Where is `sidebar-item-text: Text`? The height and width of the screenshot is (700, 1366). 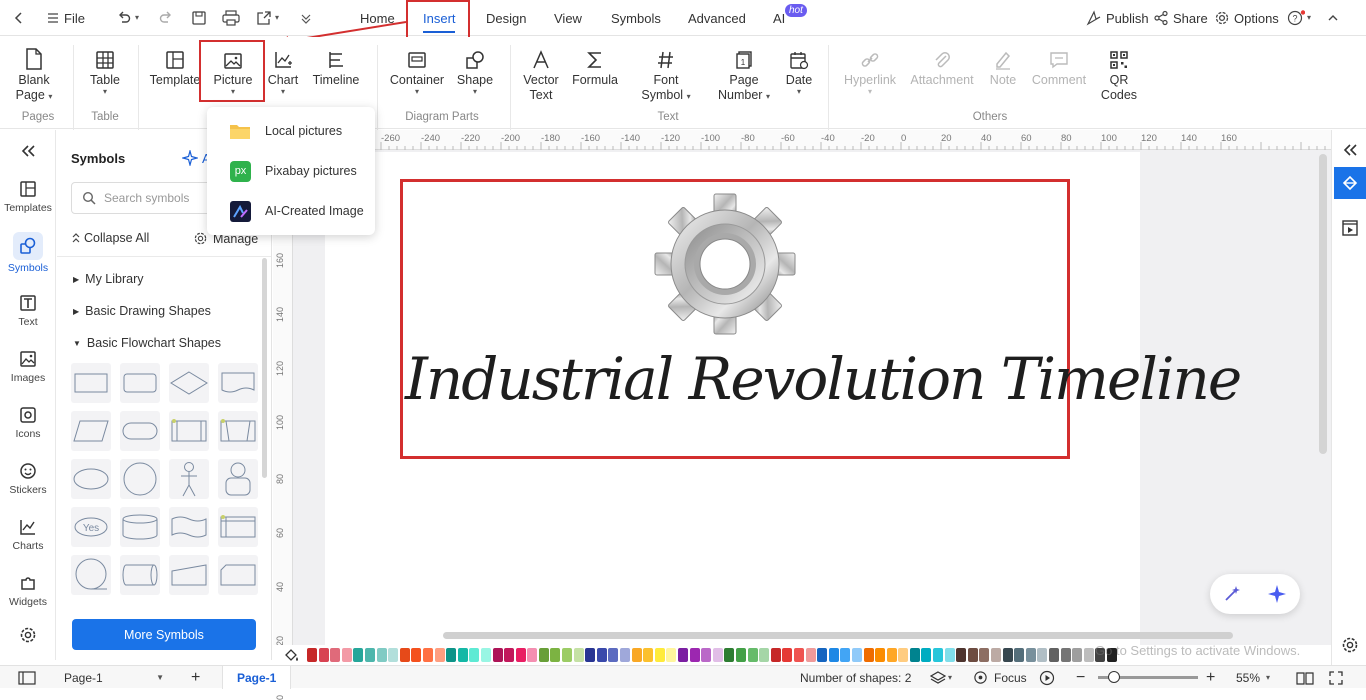
sidebar-item-text: Text is located at coordinates (28, 311).